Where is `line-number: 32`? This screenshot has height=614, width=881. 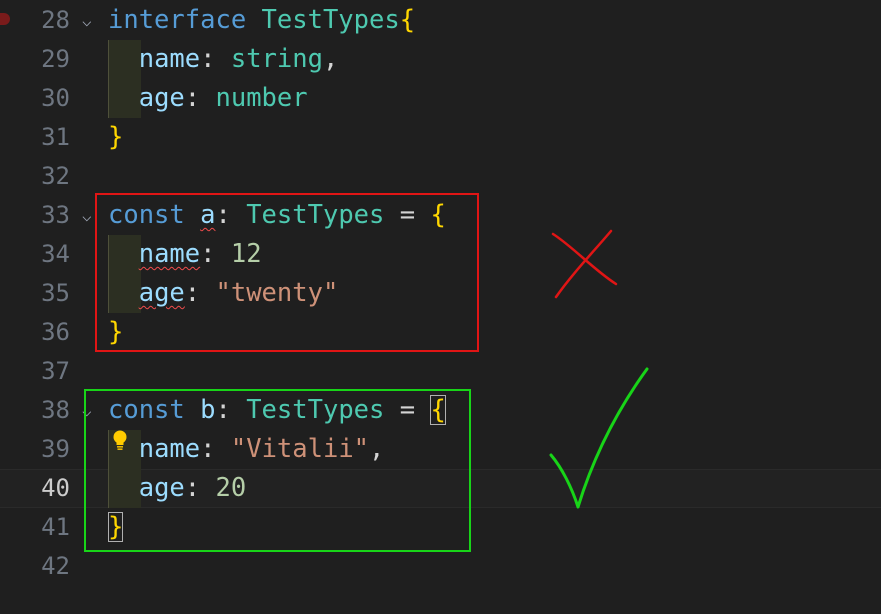 line-number: 32 is located at coordinates (55, 176).